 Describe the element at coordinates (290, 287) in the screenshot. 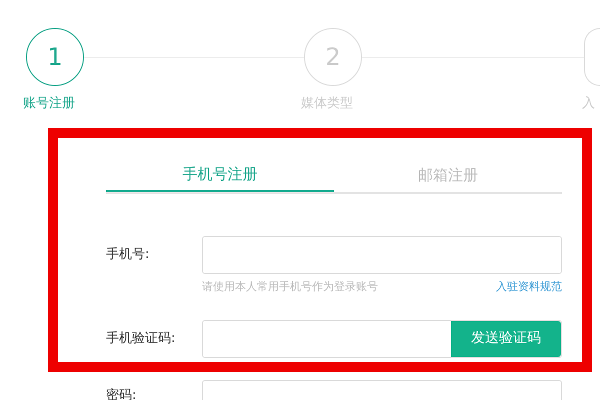

I see `hint-text: 请使用本人常用手机号作为登录账号` at that location.